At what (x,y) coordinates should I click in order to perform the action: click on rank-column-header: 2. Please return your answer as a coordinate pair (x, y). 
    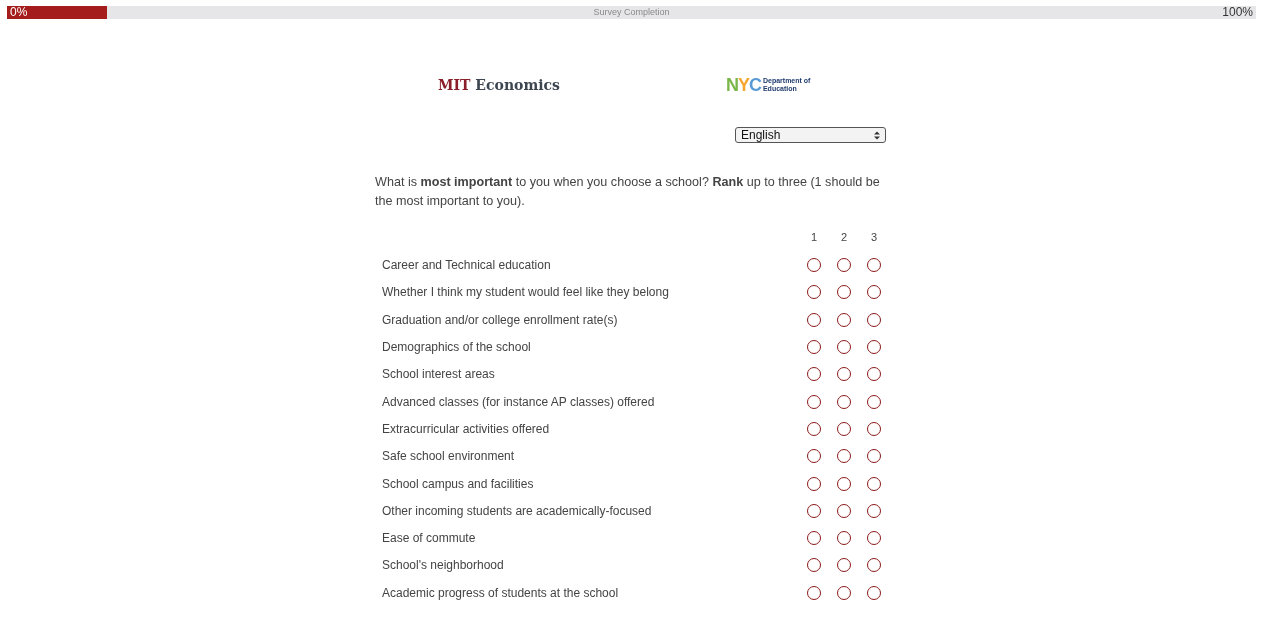
    Looking at the image, I should click on (844, 237).